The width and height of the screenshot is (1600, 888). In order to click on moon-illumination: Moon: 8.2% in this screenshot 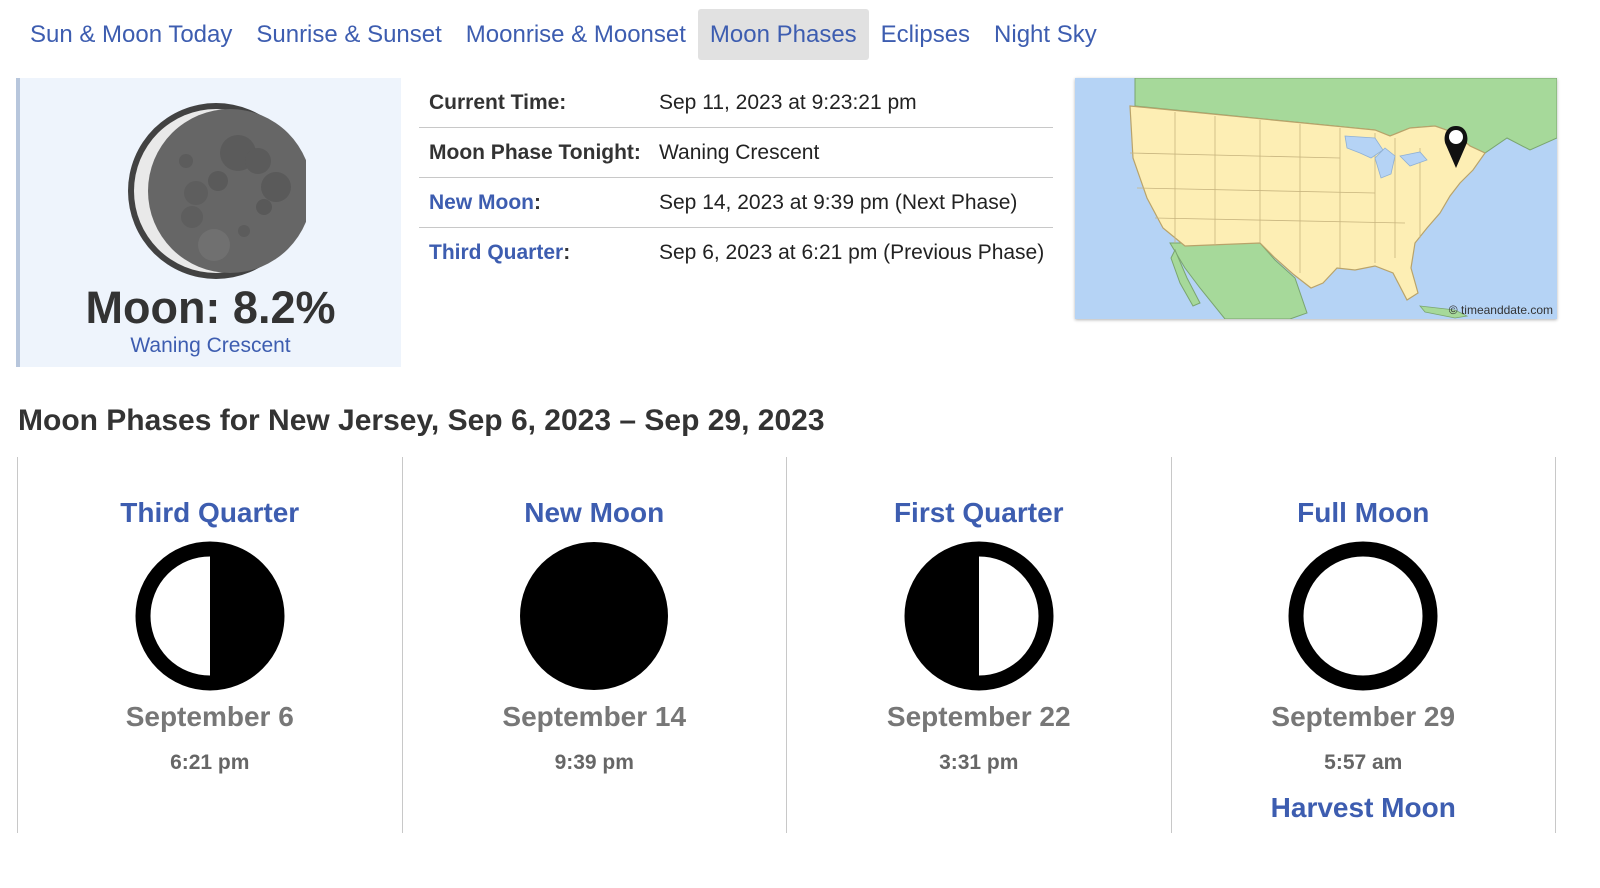, I will do `click(210, 307)`.